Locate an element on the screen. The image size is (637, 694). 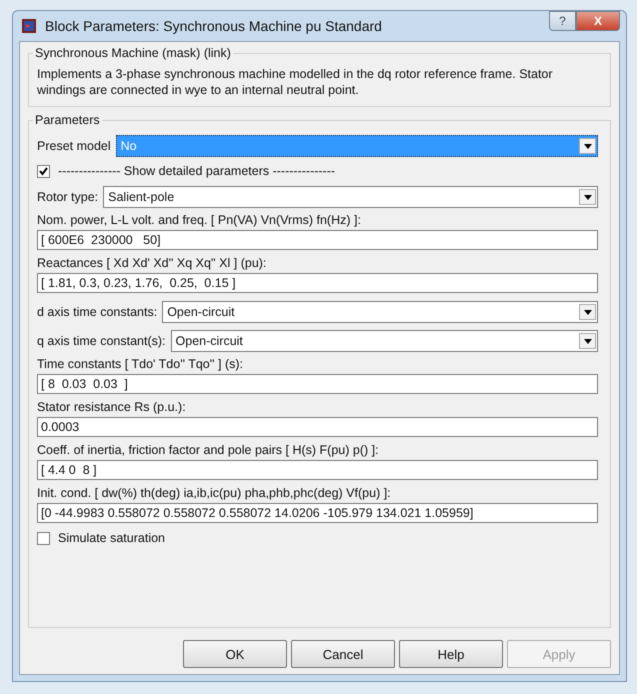
parameter-label: Rotor type: is located at coordinates (67, 197).